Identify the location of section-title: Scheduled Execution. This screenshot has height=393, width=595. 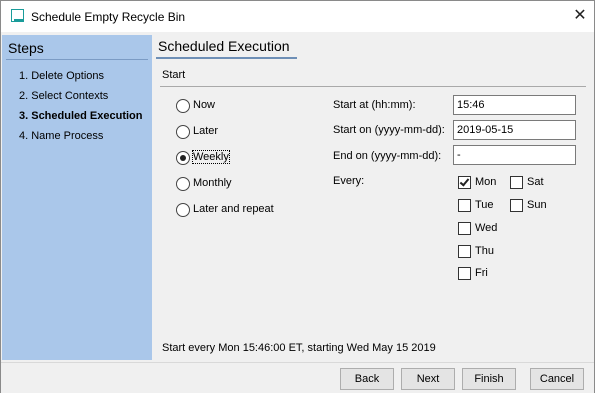
(224, 46).